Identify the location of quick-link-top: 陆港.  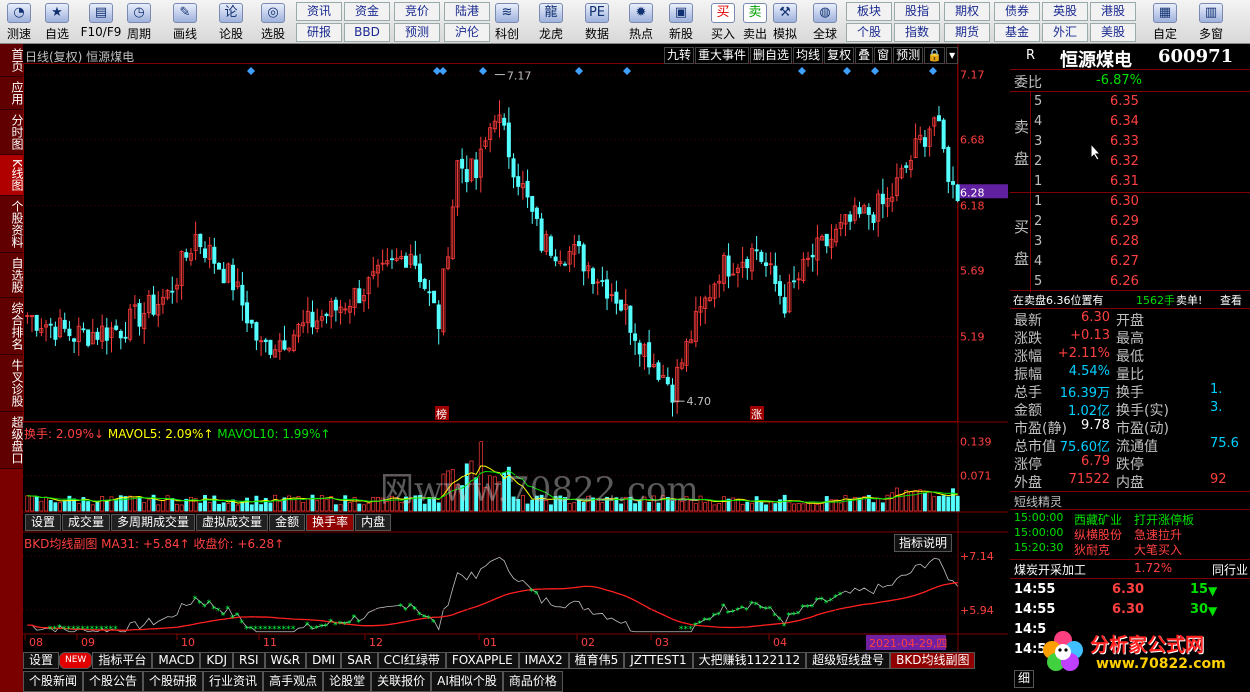
(467, 11).